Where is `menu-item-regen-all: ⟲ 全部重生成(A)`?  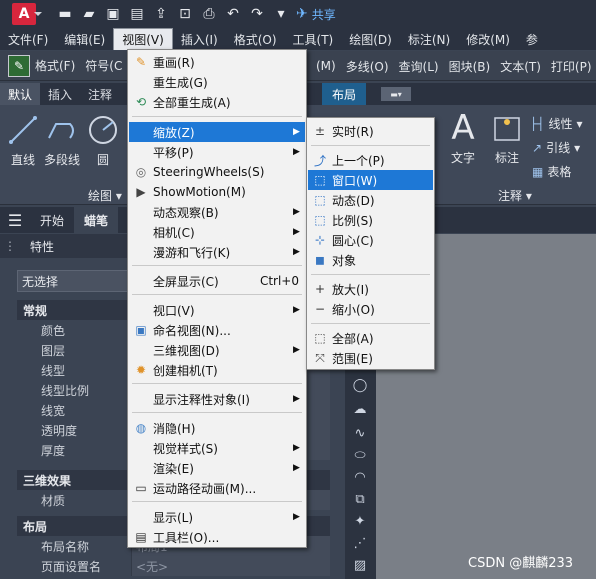
menu-item-regen-all: ⟲ 全部重生成(A) is located at coordinates (217, 102).